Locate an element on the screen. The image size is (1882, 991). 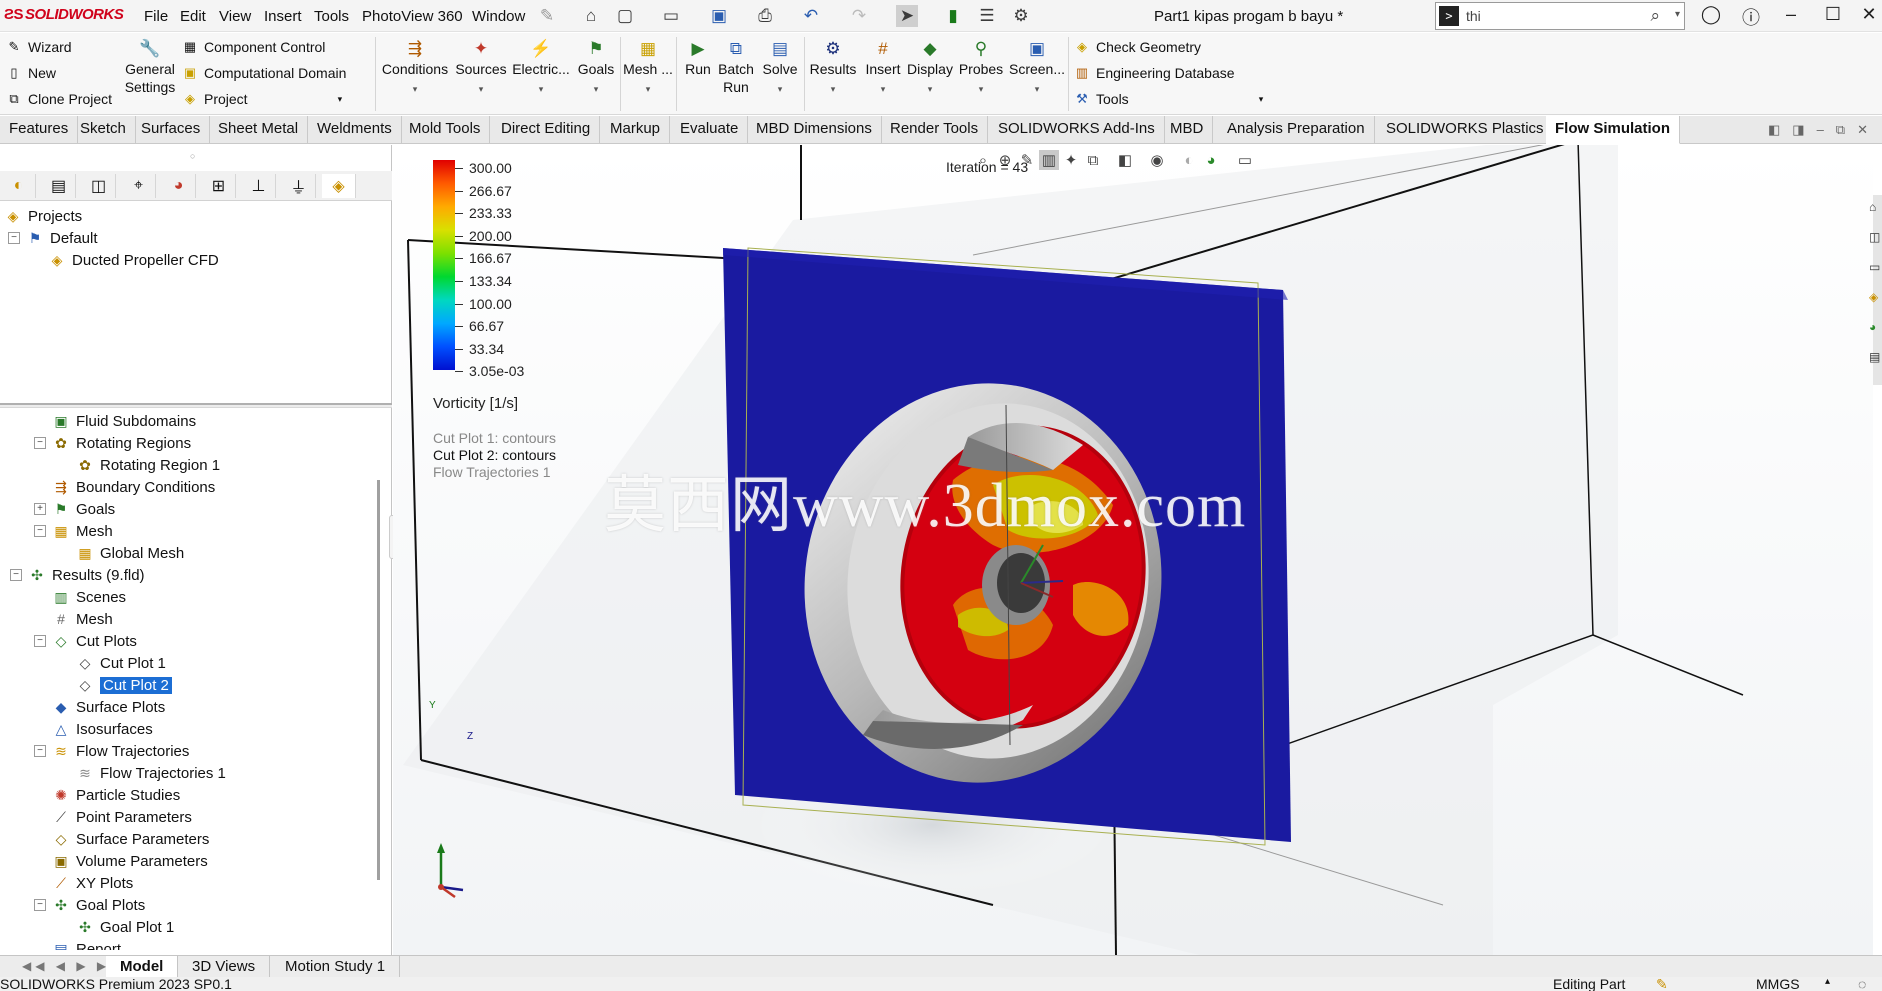
flow-simulation-tab-icon: ◈ is located at coordinates (339, 186).